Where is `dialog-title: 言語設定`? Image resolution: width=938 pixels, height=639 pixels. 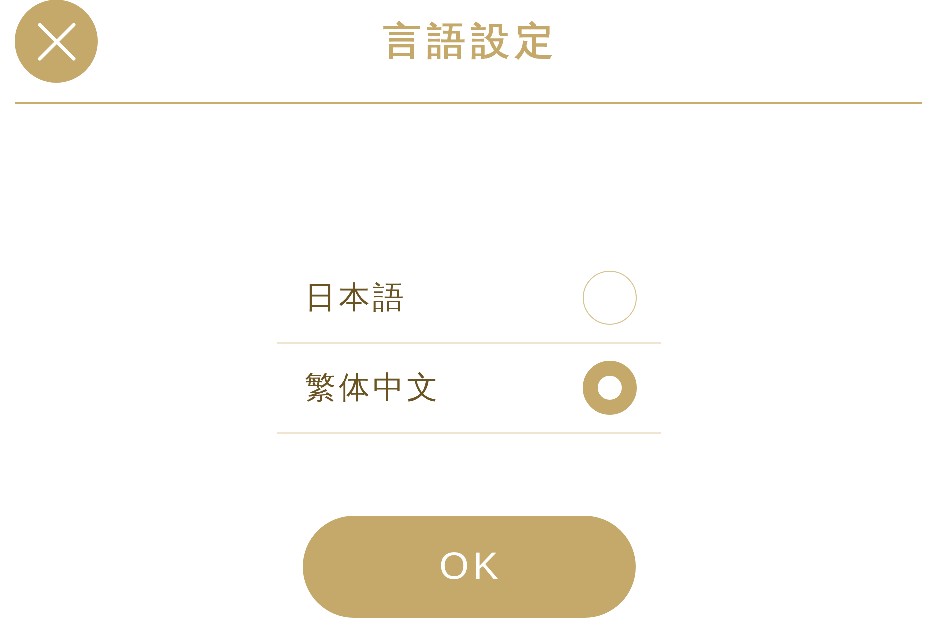 dialog-title: 言語設定 is located at coordinates (471, 41).